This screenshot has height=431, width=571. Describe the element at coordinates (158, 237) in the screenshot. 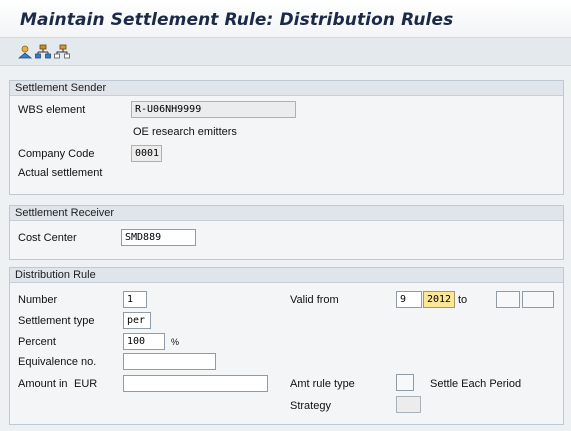

I see `cost-center-field: SMD889` at that location.